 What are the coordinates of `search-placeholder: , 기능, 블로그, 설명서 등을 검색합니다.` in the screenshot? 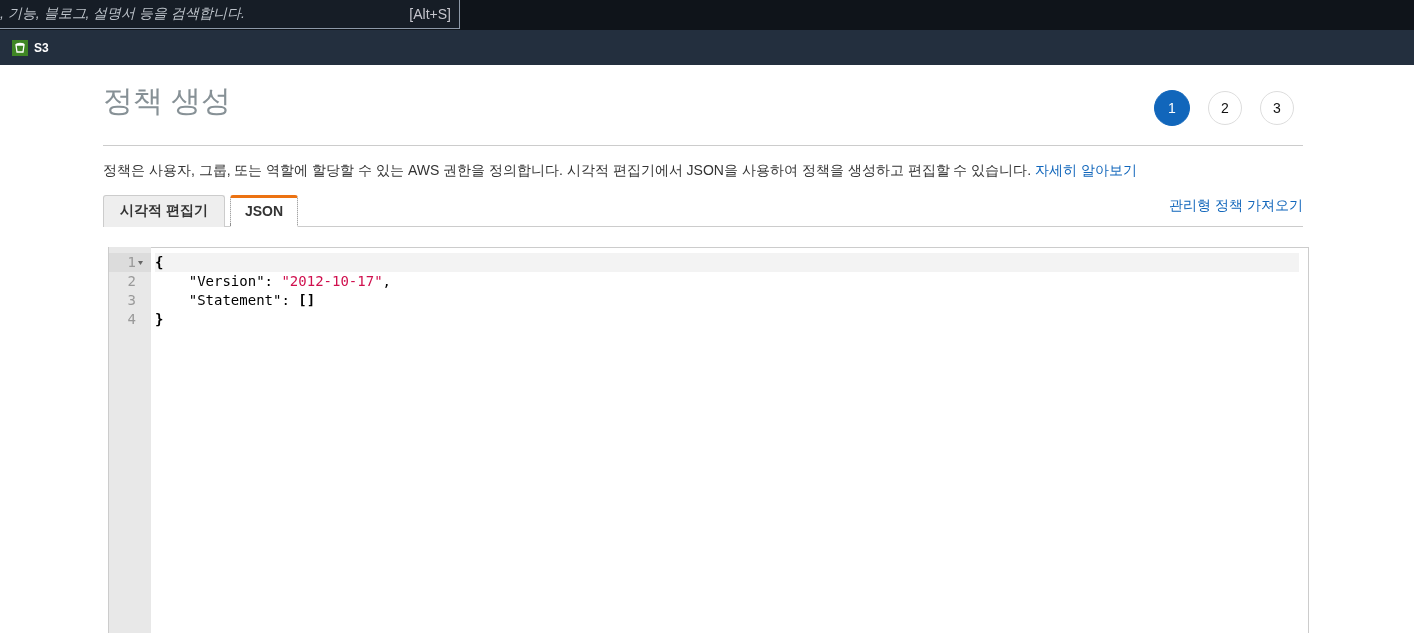 It's located at (122, 14).